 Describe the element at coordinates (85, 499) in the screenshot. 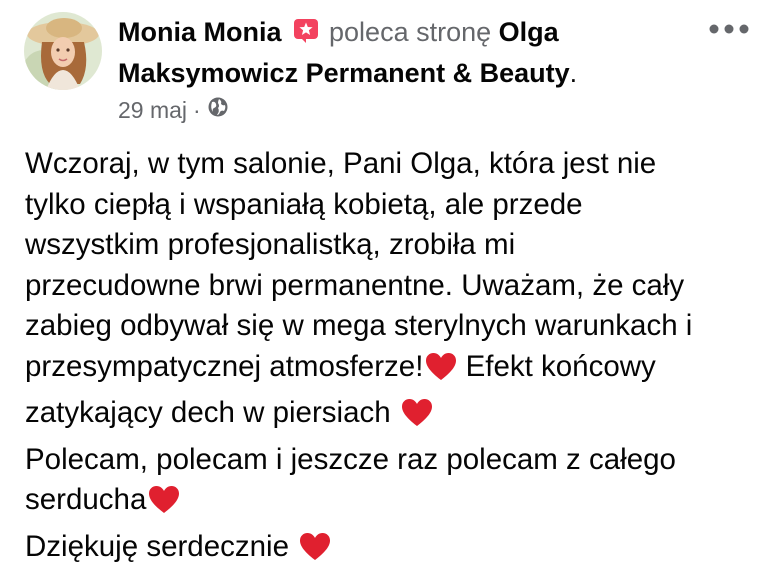

I see `post-text-segment: serducha` at that location.